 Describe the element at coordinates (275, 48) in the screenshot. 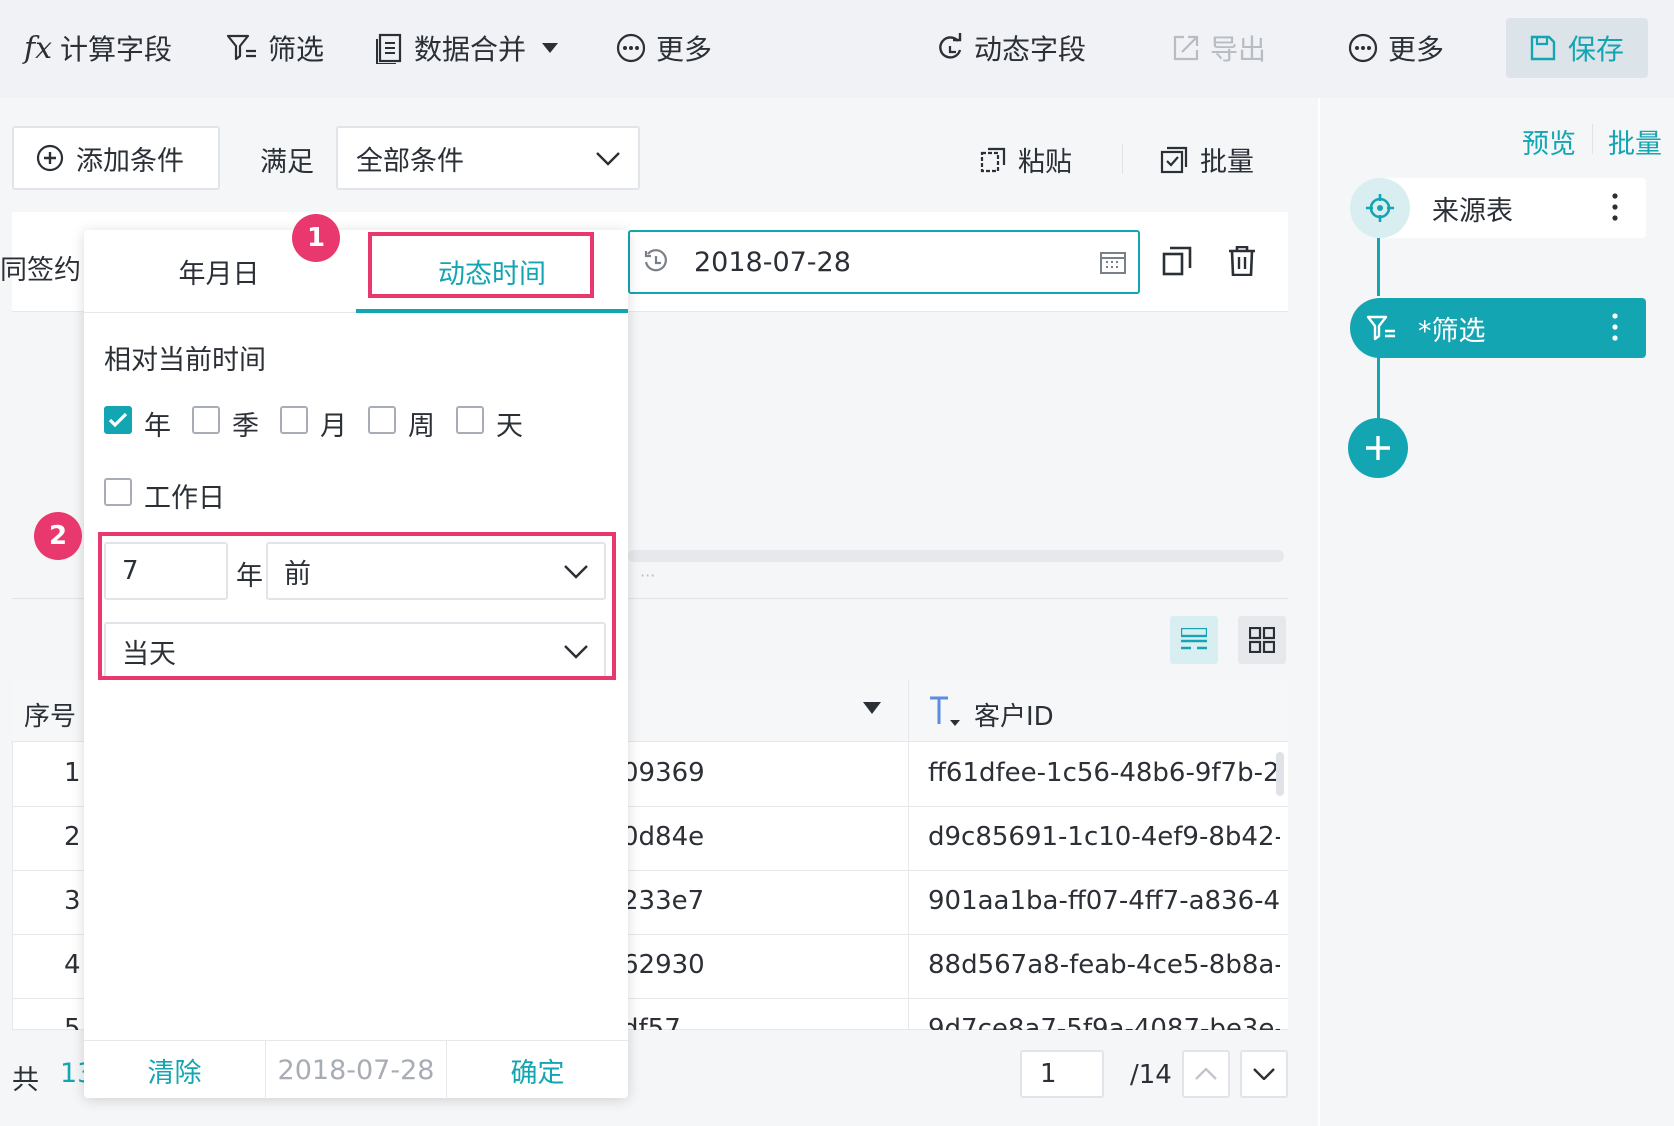

I see `filter-button: 筛选` at that location.